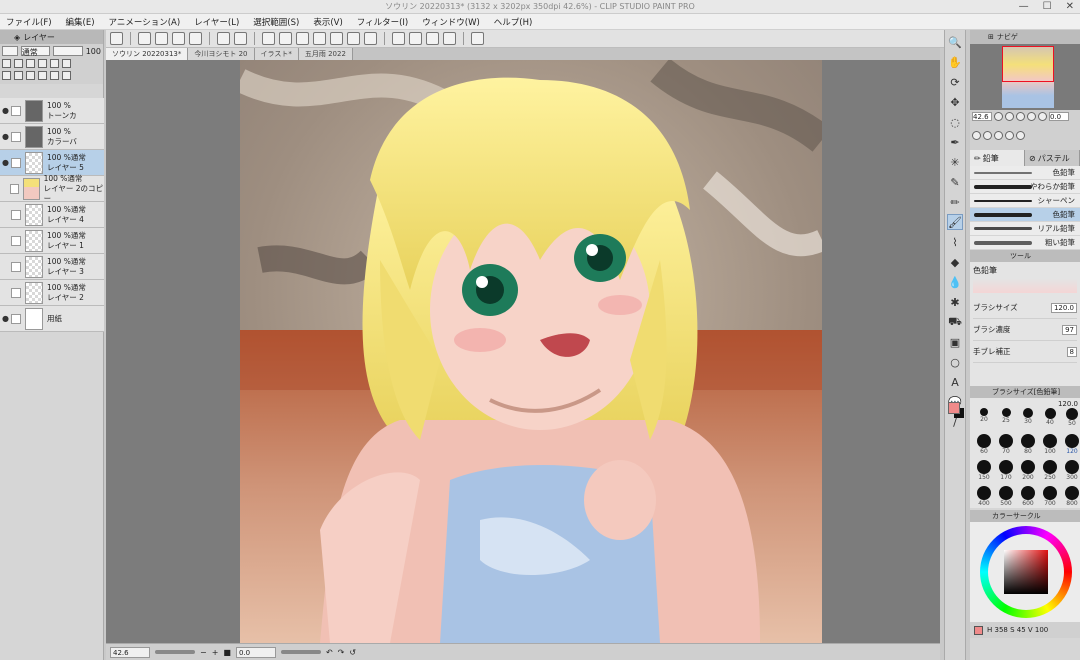  What do you see at coordinates (6, 63) in the screenshot?
I see `clip-icon` at bounding box center [6, 63].